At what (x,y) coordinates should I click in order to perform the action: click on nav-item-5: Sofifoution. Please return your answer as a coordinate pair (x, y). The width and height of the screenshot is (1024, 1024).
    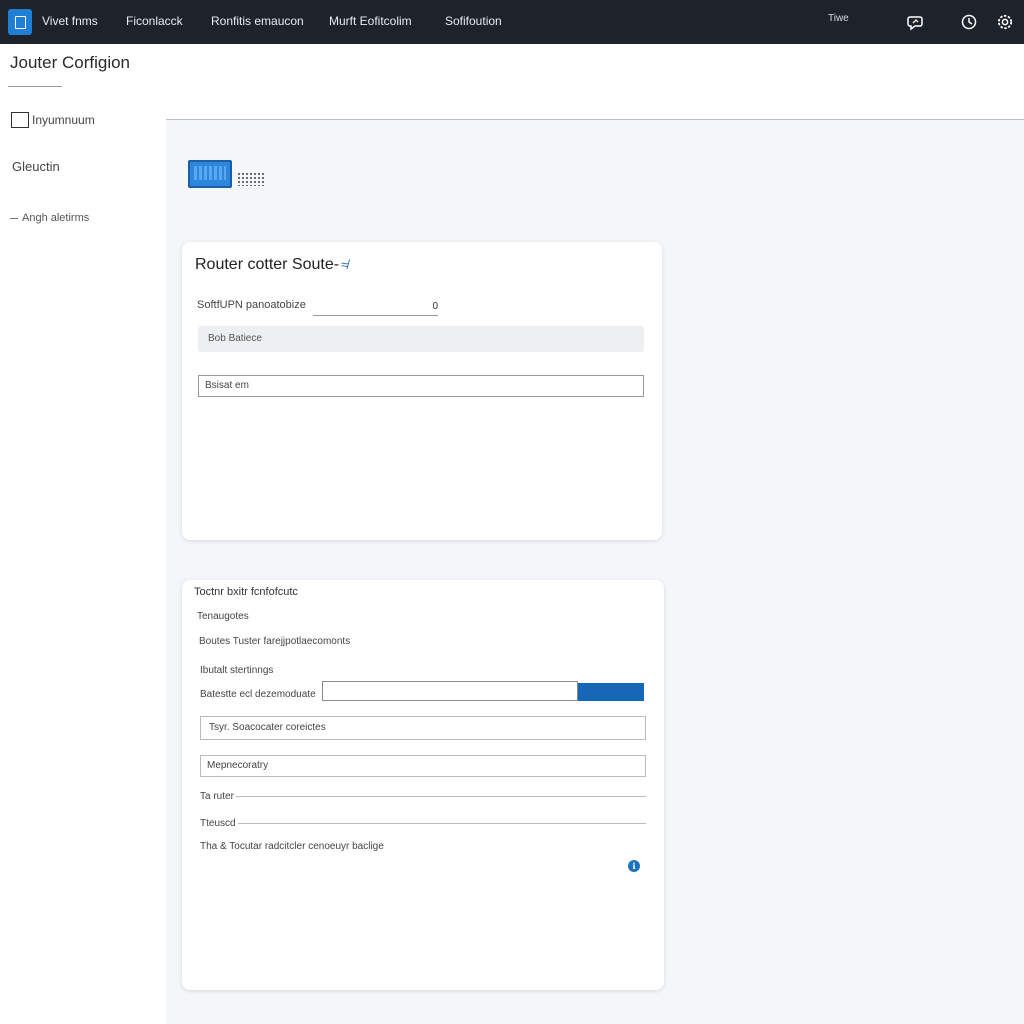
    Looking at the image, I should click on (473, 21).